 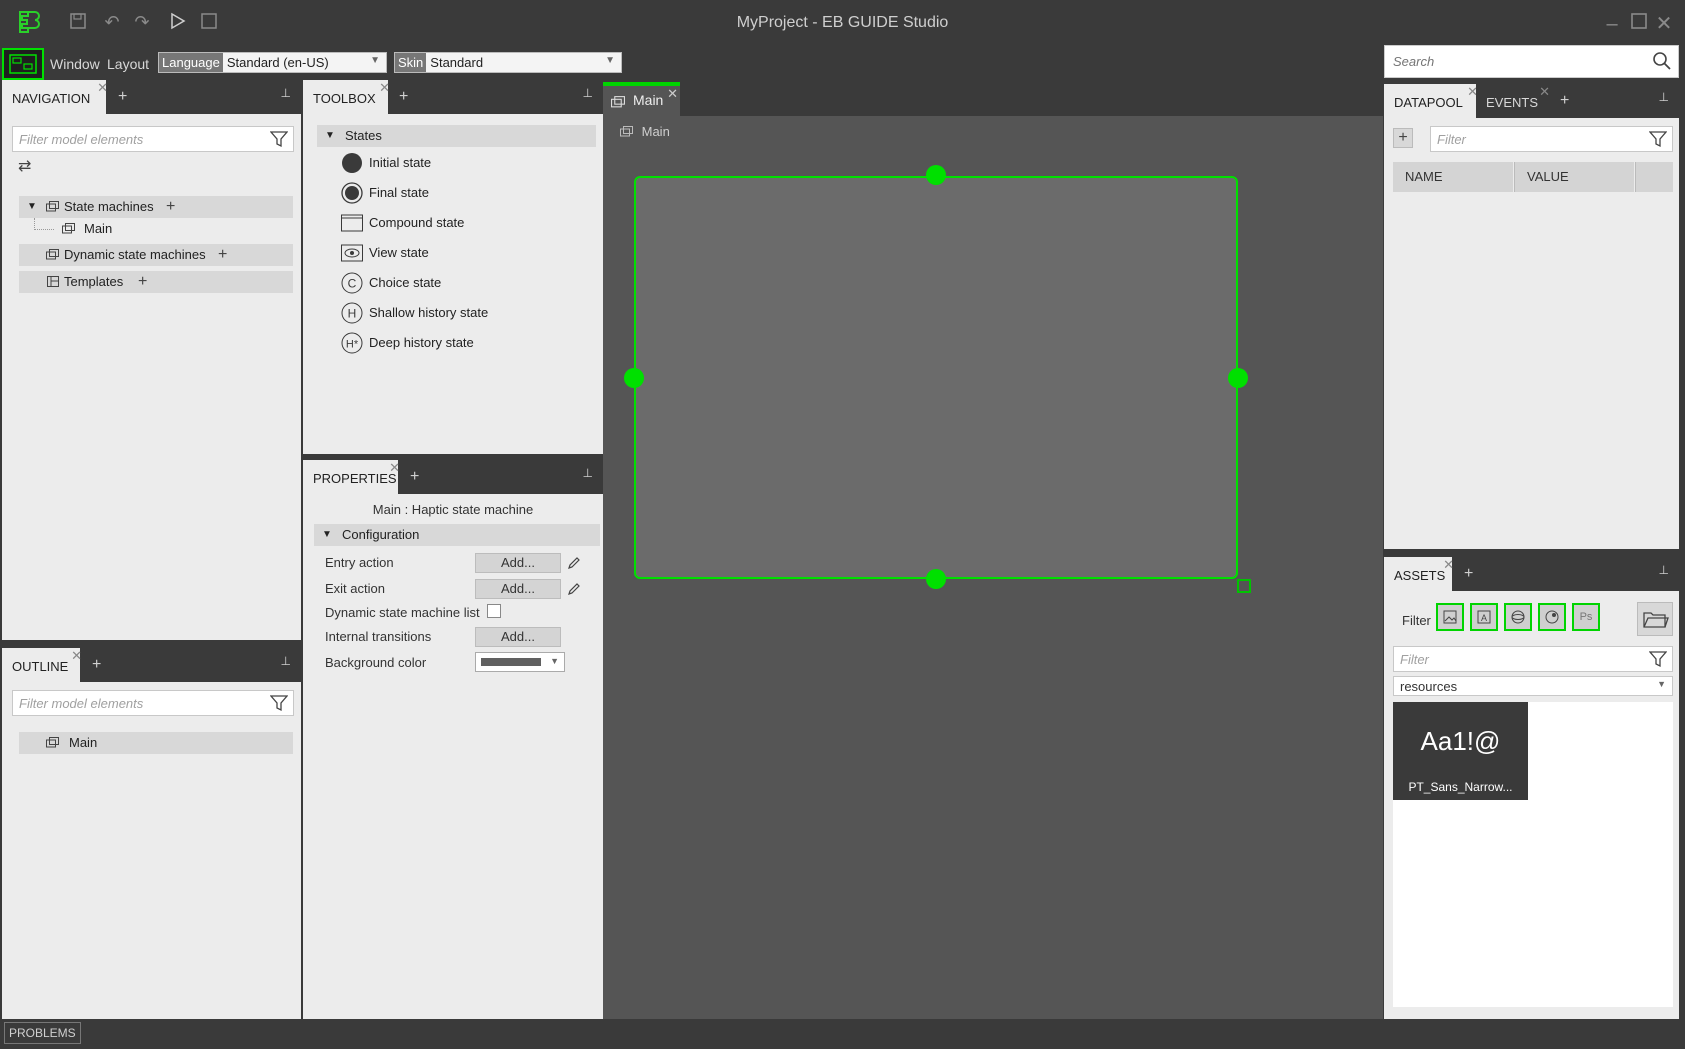 What do you see at coordinates (1551, 139) in the screenshot?
I see `datapool-filter: Filter` at bounding box center [1551, 139].